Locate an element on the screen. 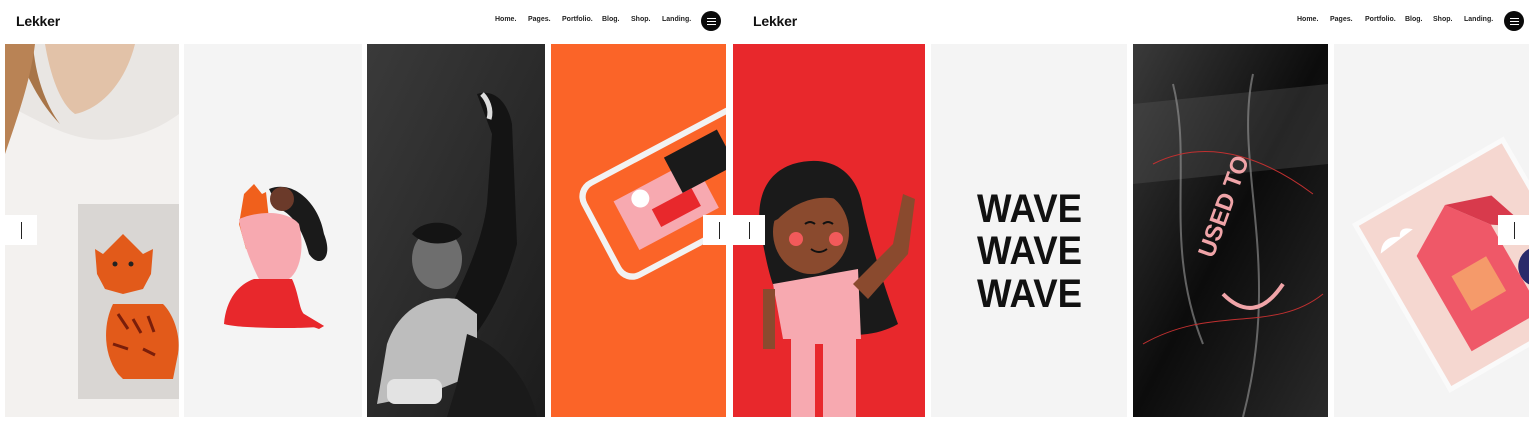 This screenshot has height=423, width=1536. portfolio-item-woman-cat is located at coordinates (273, 230).